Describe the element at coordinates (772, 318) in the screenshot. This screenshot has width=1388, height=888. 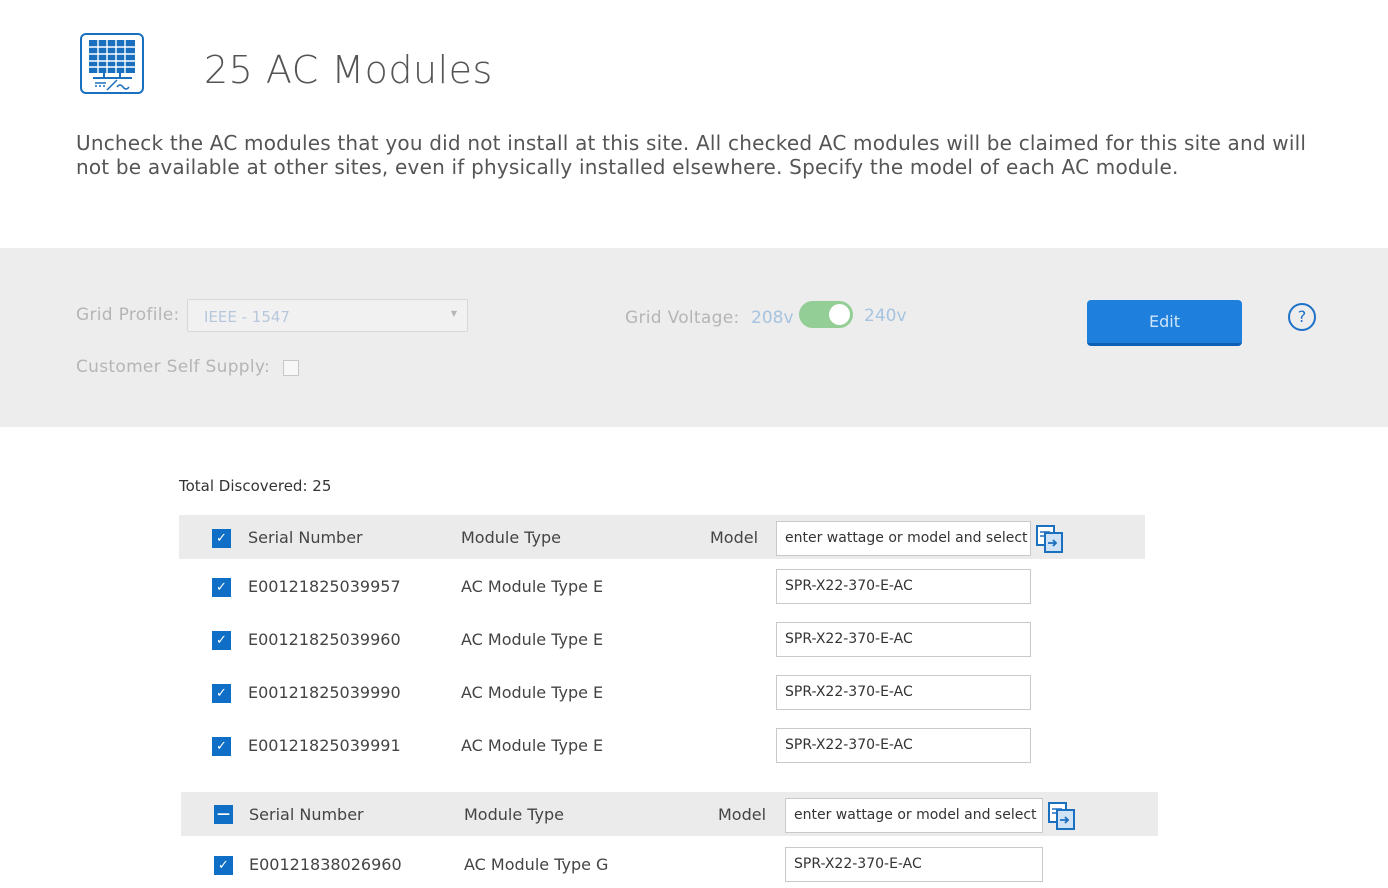
I see `voltage-208-label: 208v` at that location.